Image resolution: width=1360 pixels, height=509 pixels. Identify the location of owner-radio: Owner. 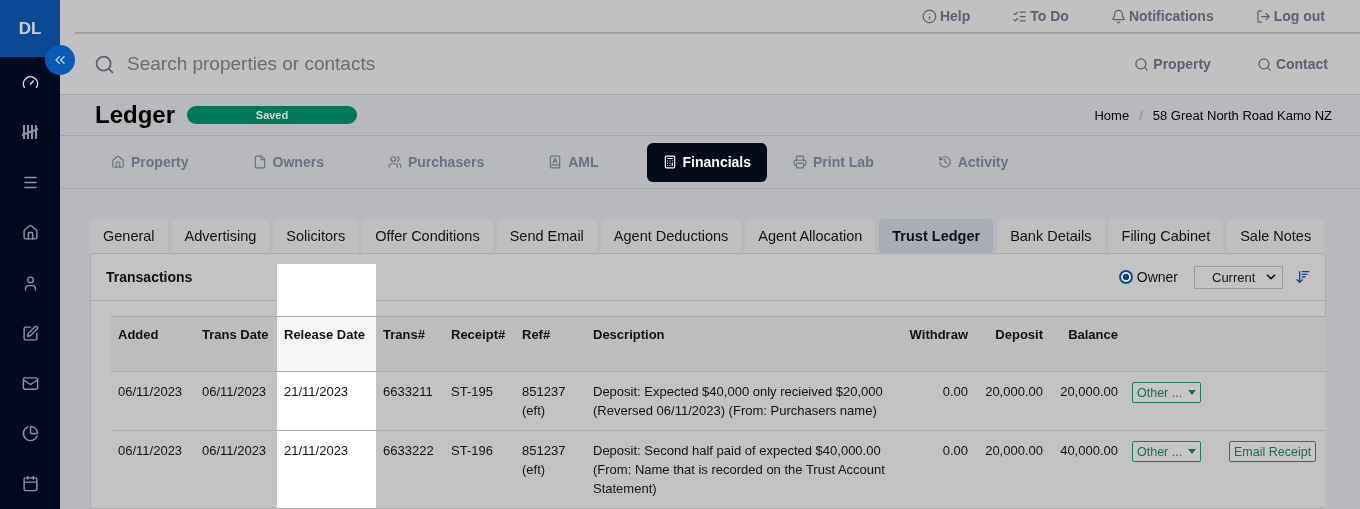
(1148, 277).